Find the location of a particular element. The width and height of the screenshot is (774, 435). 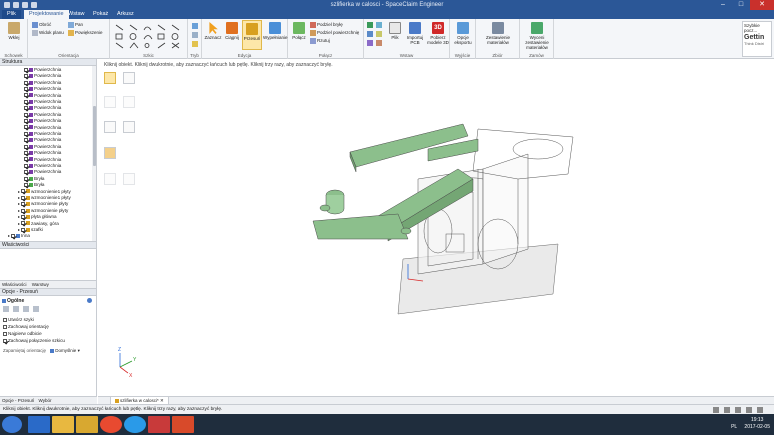

up-to-icon is located at coordinates (36, 309).